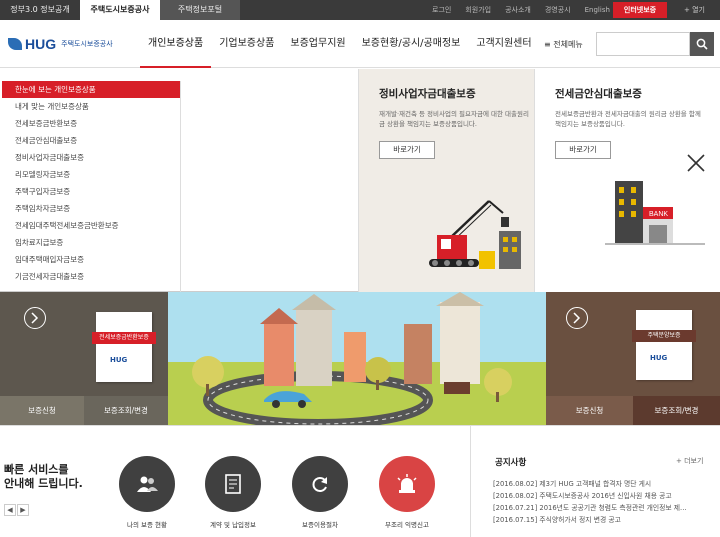 The width and height of the screenshot is (720, 537). What do you see at coordinates (91, 259) in the screenshot?
I see `menu-item: 임대주택매입자금보증` at bounding box center [91, 259].